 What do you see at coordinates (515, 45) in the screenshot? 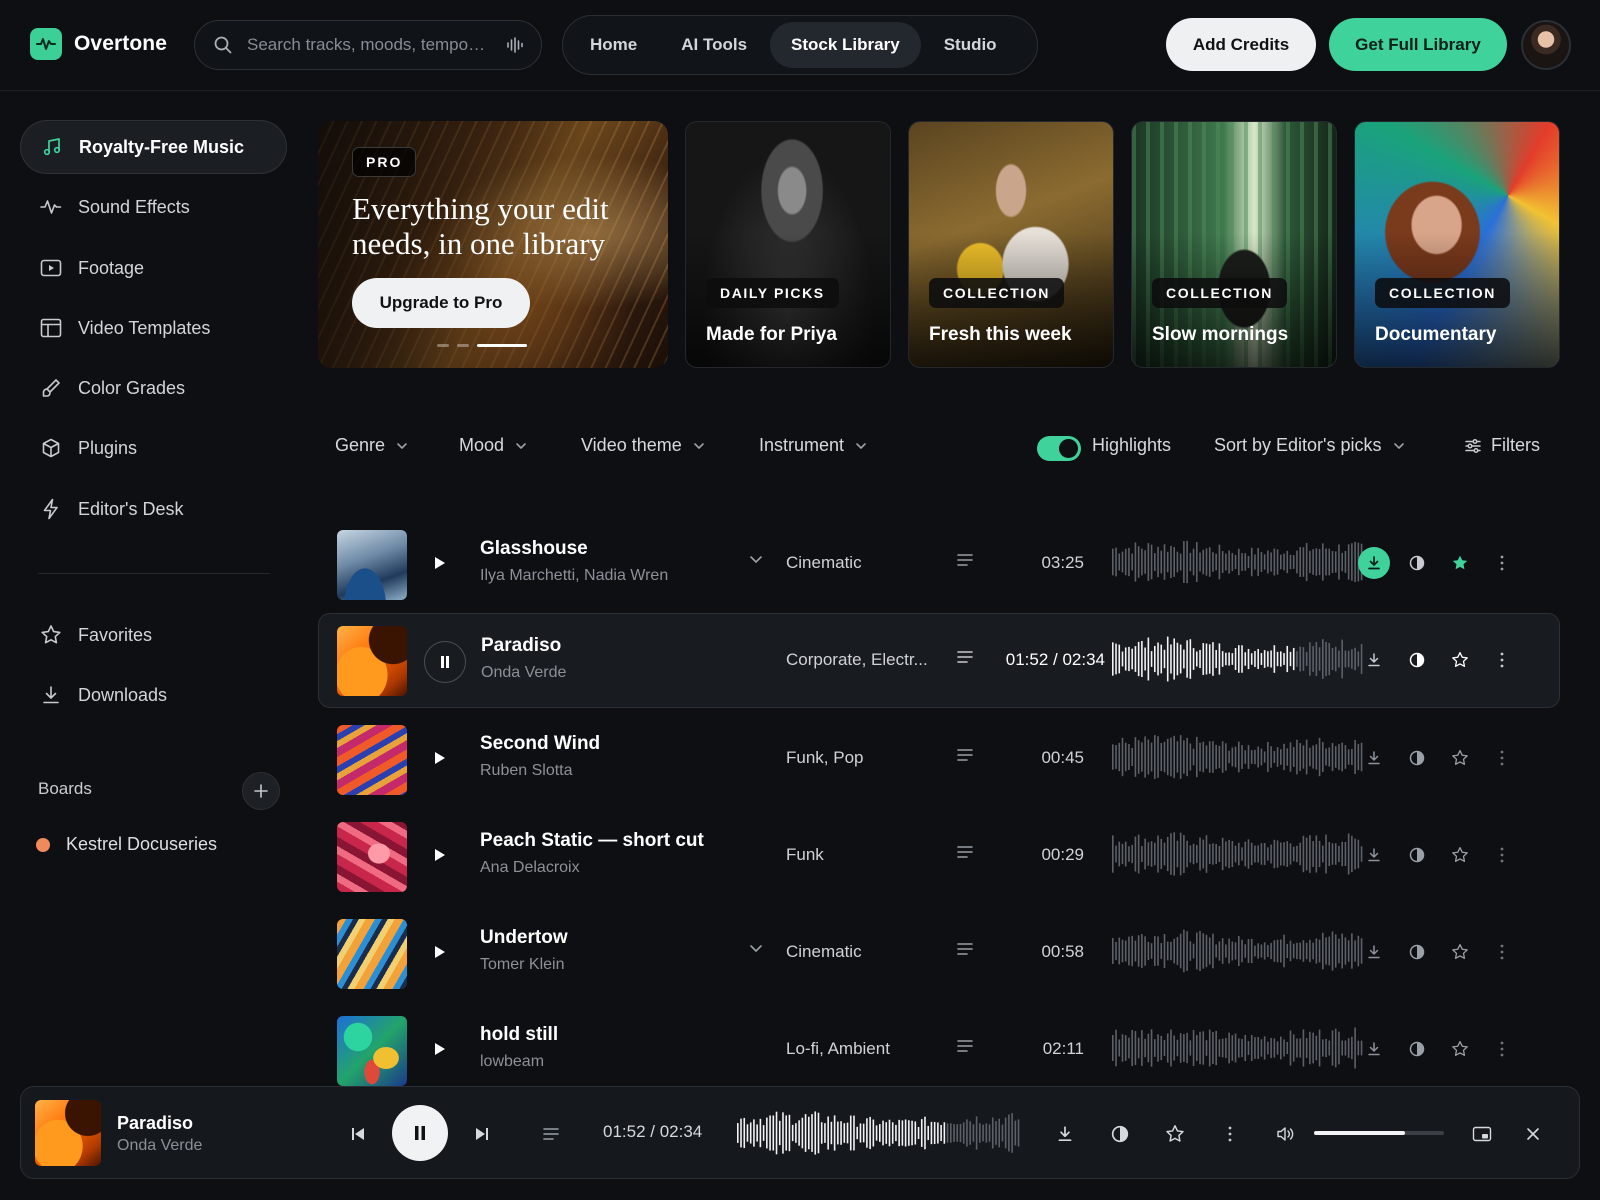
I see `audio-search-icon` at bounding box center [515, 45].